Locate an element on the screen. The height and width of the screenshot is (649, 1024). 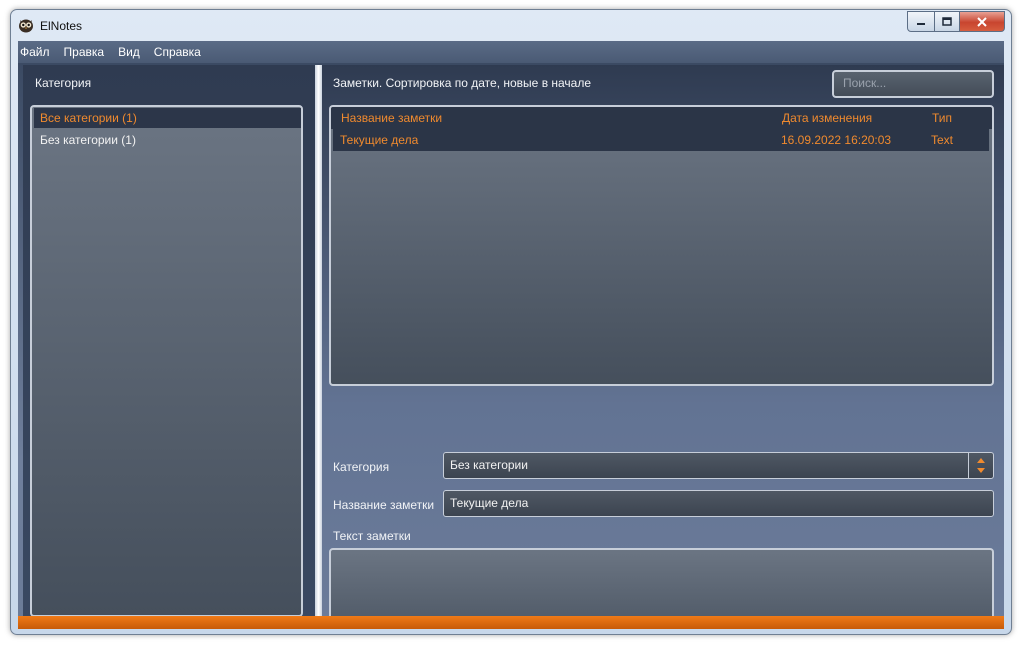
close-icon is located at coordinates (982, 21).